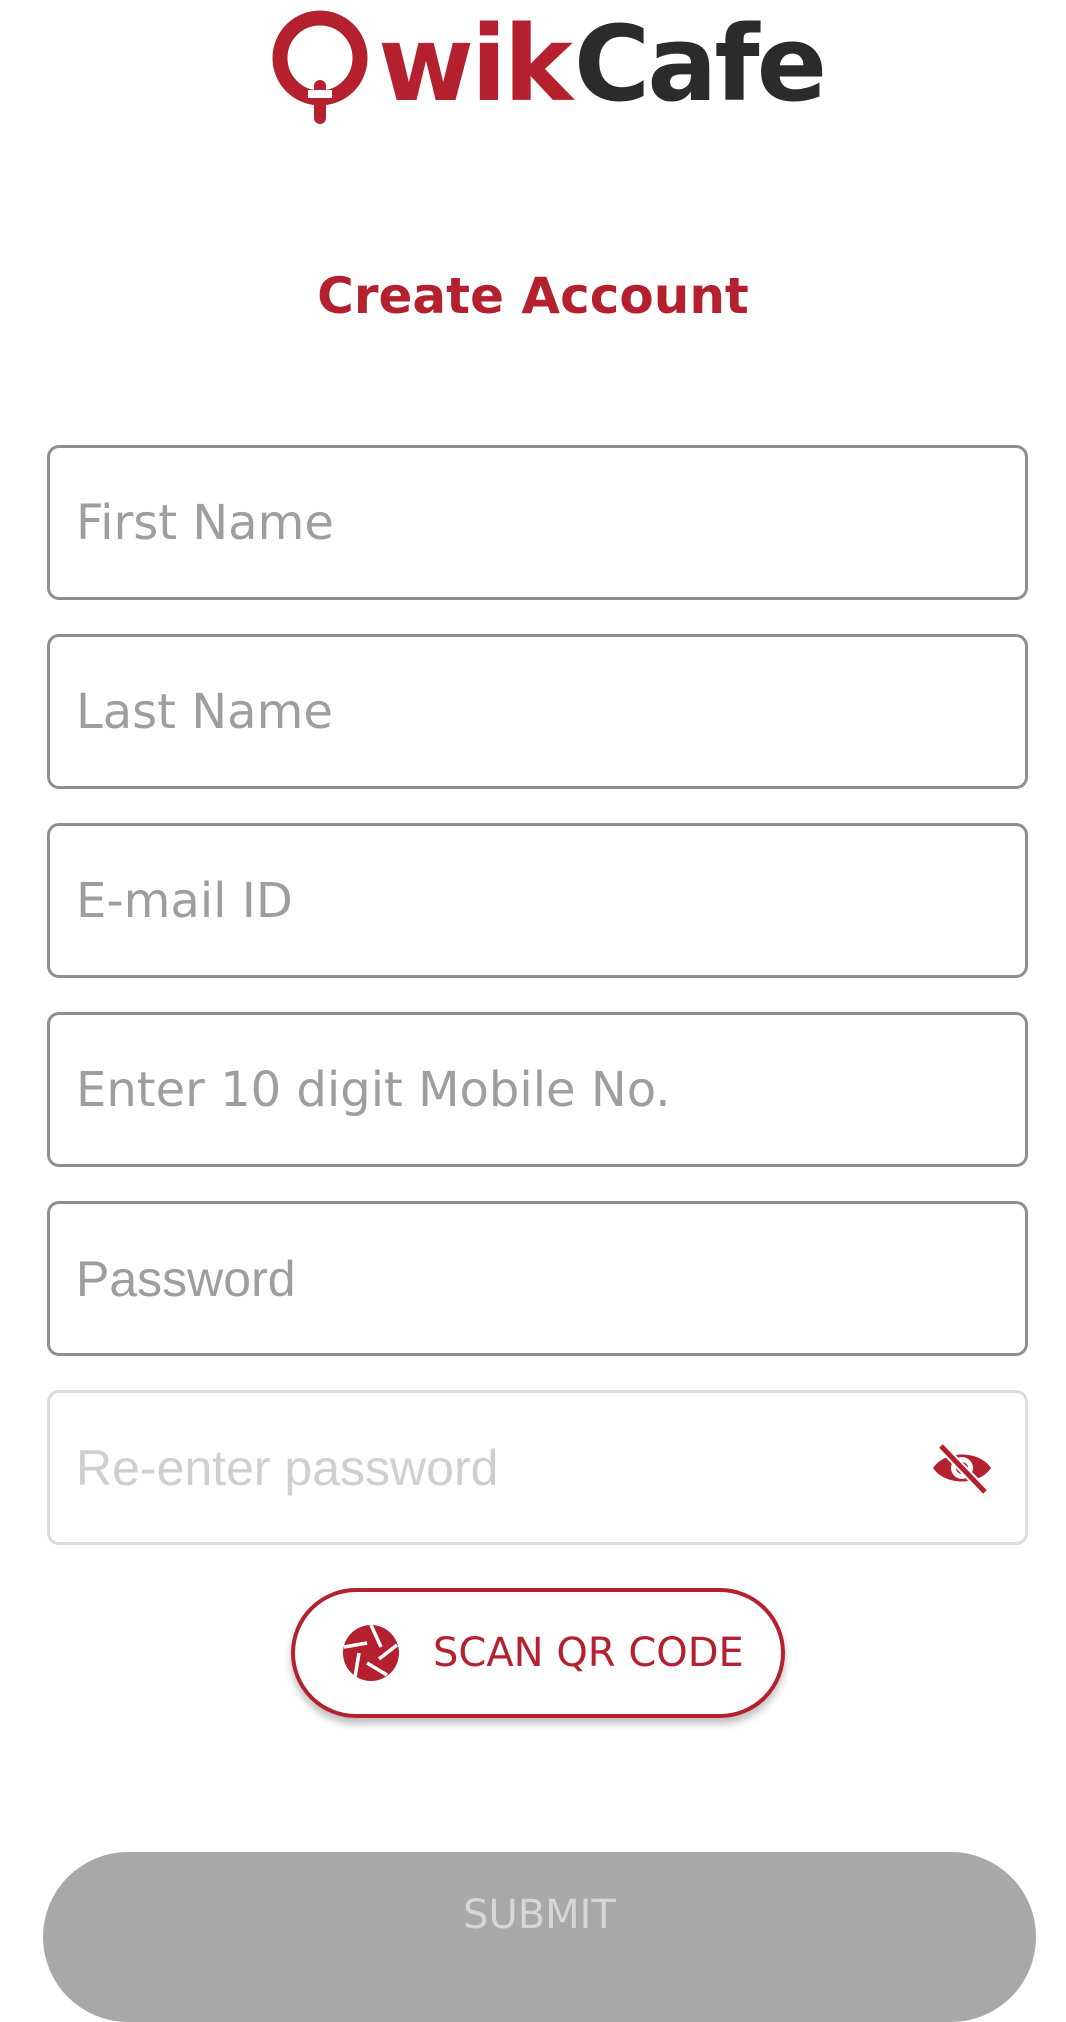 This screenshot has height=2022, width=1066. I want to click on mobile-field, so click(537, 1089).